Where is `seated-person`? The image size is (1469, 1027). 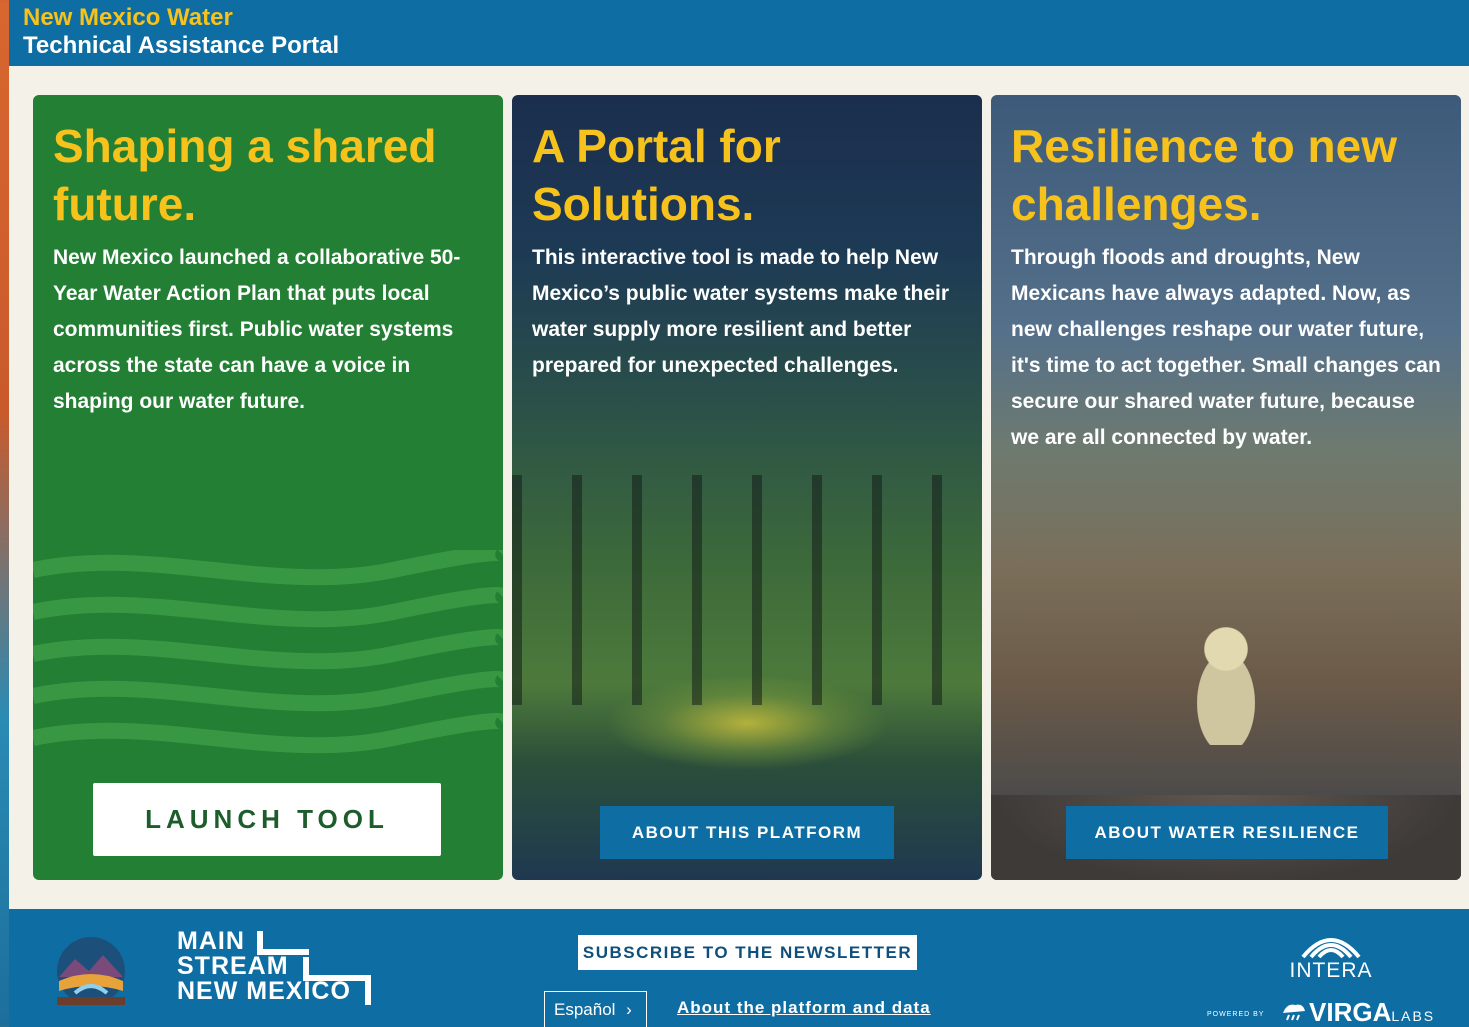
seated-person is located at coordinates (1226, 685).